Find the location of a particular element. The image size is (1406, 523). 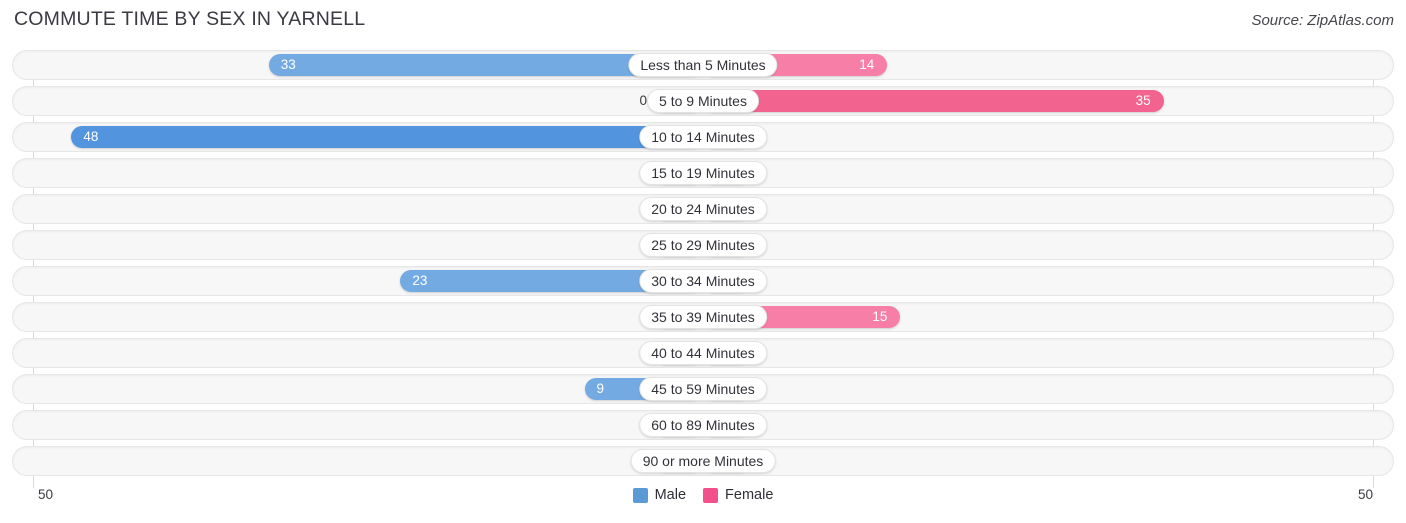

chart-row: 9045 to 59 Minutes is located at coordinates (703, 389).